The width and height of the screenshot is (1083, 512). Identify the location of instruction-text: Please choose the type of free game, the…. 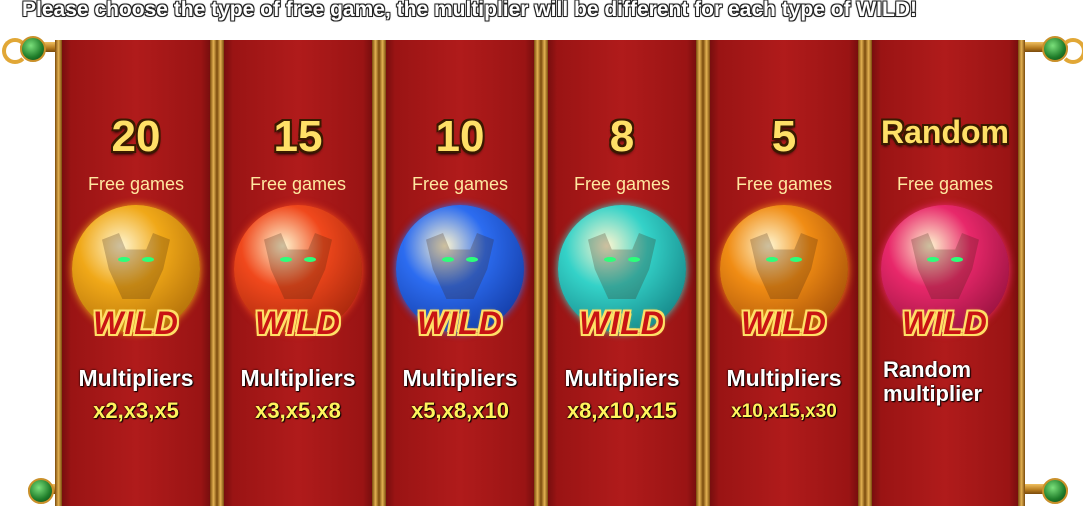
(470, 10).